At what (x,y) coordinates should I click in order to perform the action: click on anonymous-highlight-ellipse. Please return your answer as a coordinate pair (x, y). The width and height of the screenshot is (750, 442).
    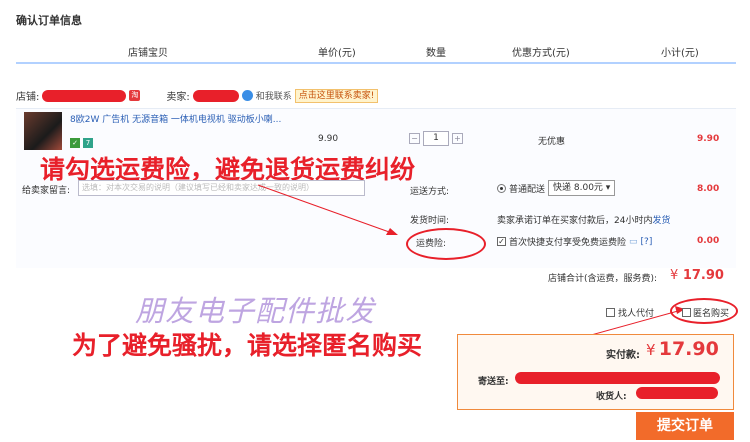
    Looking at the image, I should click on (704, 311).